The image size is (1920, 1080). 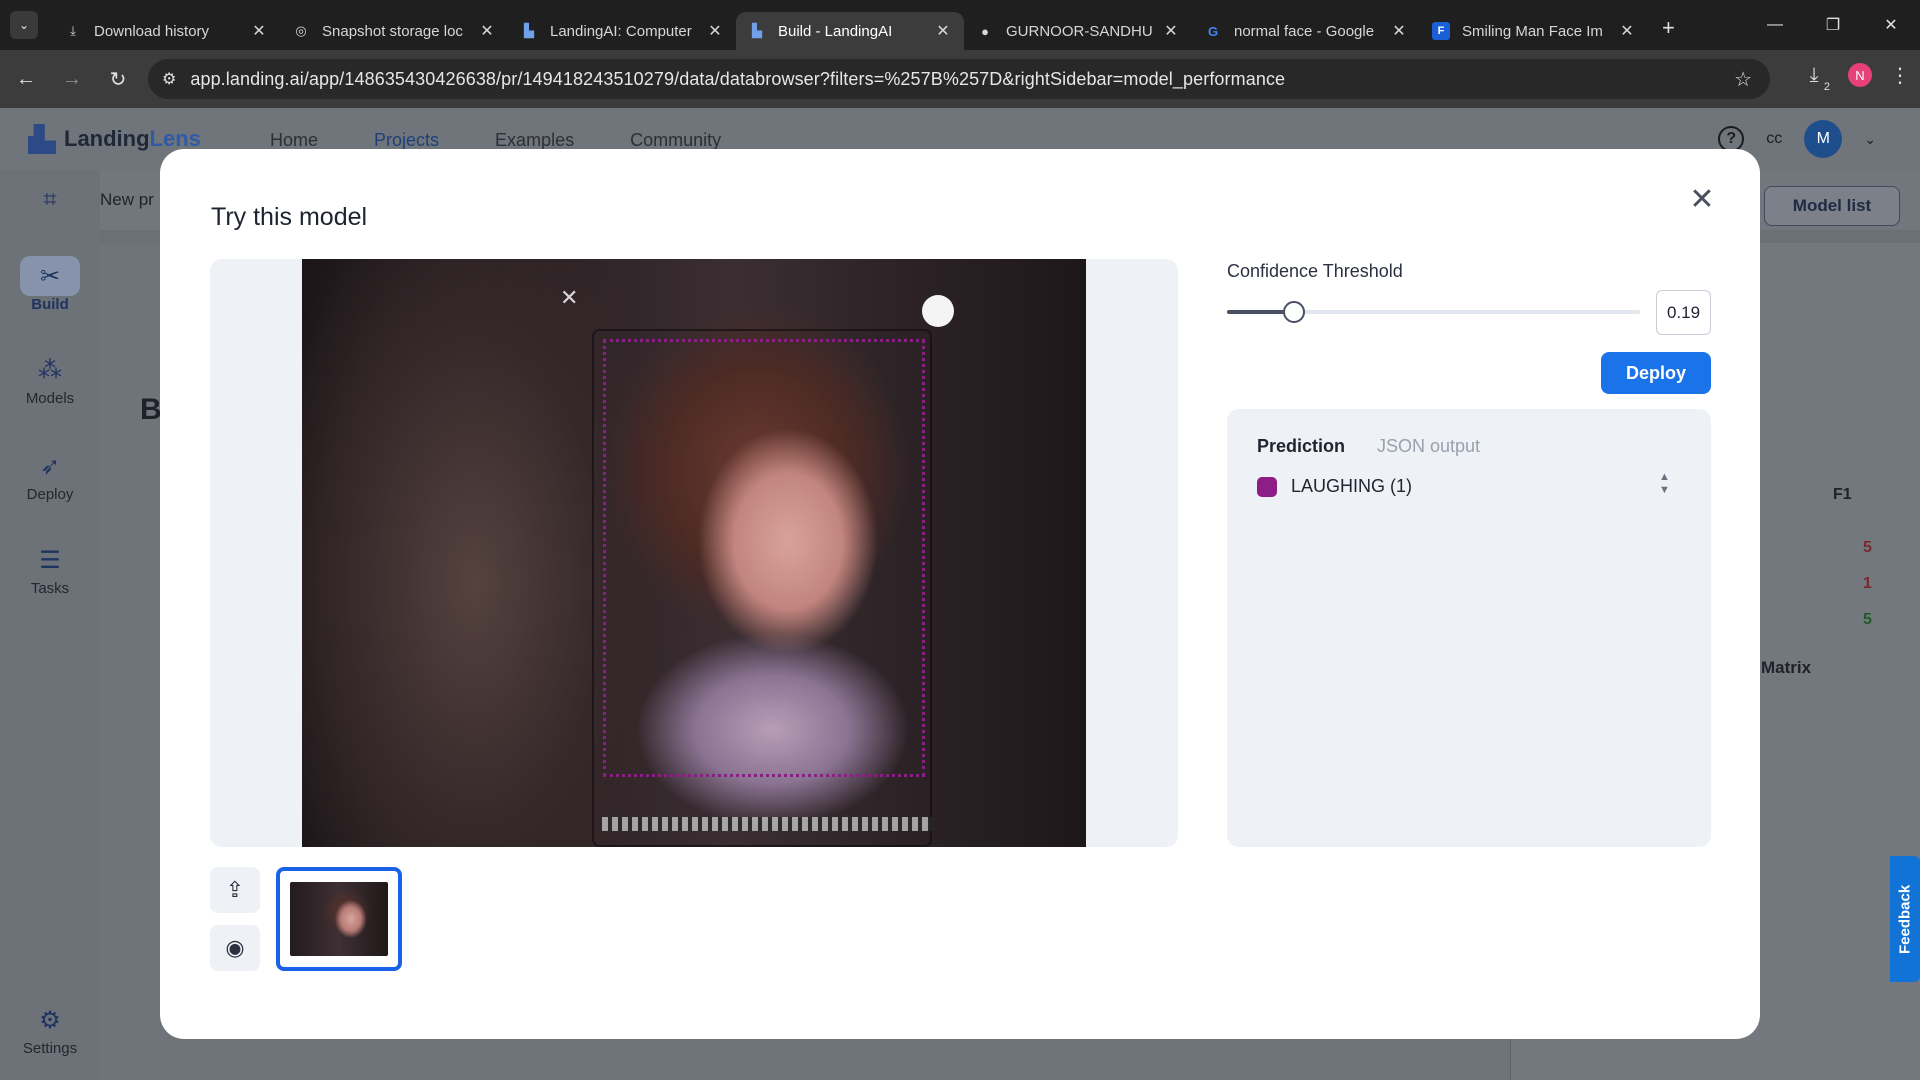 What do you see at coordinates (24, 25) in the screenshot?
I see `tab-search-button: ⌄` at bounding box center [24, 25].